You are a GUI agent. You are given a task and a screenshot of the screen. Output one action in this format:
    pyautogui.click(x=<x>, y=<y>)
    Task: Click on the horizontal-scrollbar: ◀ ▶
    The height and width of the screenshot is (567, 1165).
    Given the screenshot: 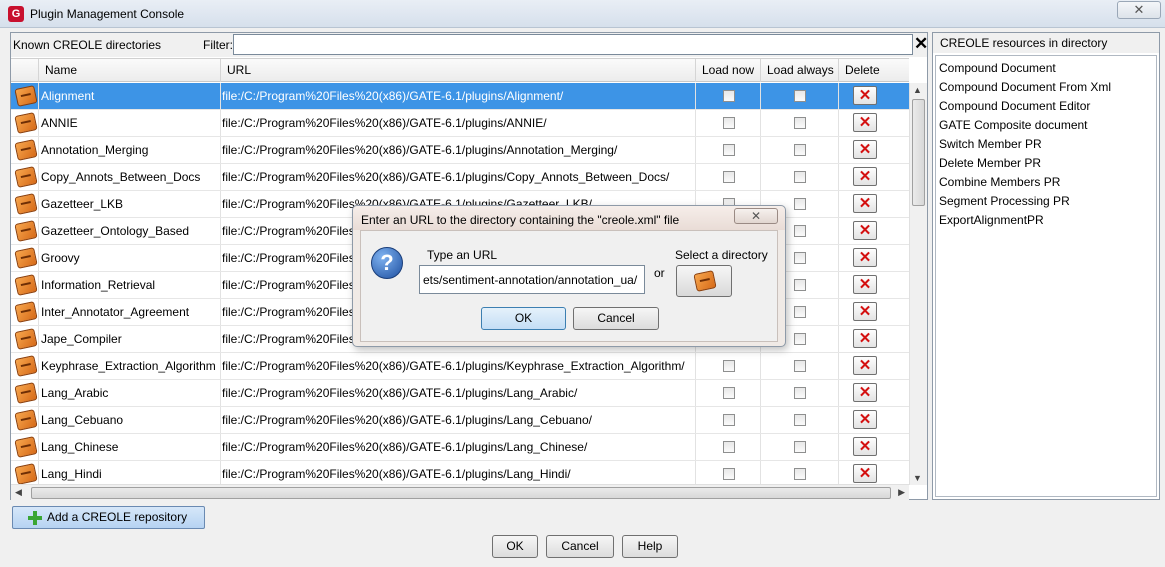 What is the action you would take?
    pyautogui.click(x=460, y=492)
    